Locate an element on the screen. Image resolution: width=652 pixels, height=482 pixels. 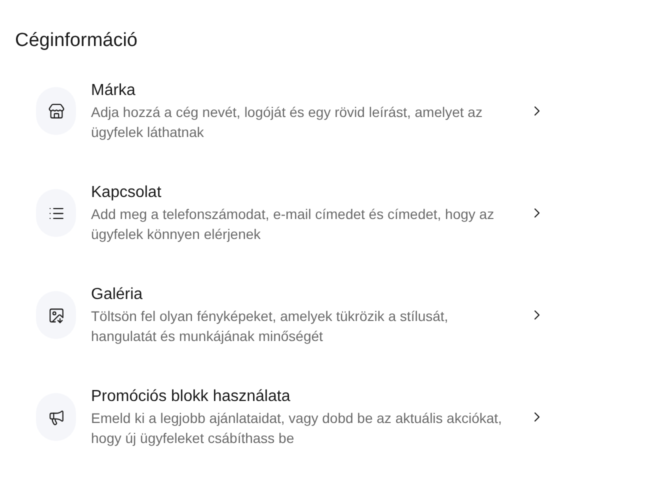
megaphone-icon is located at coordinates (56, 417).